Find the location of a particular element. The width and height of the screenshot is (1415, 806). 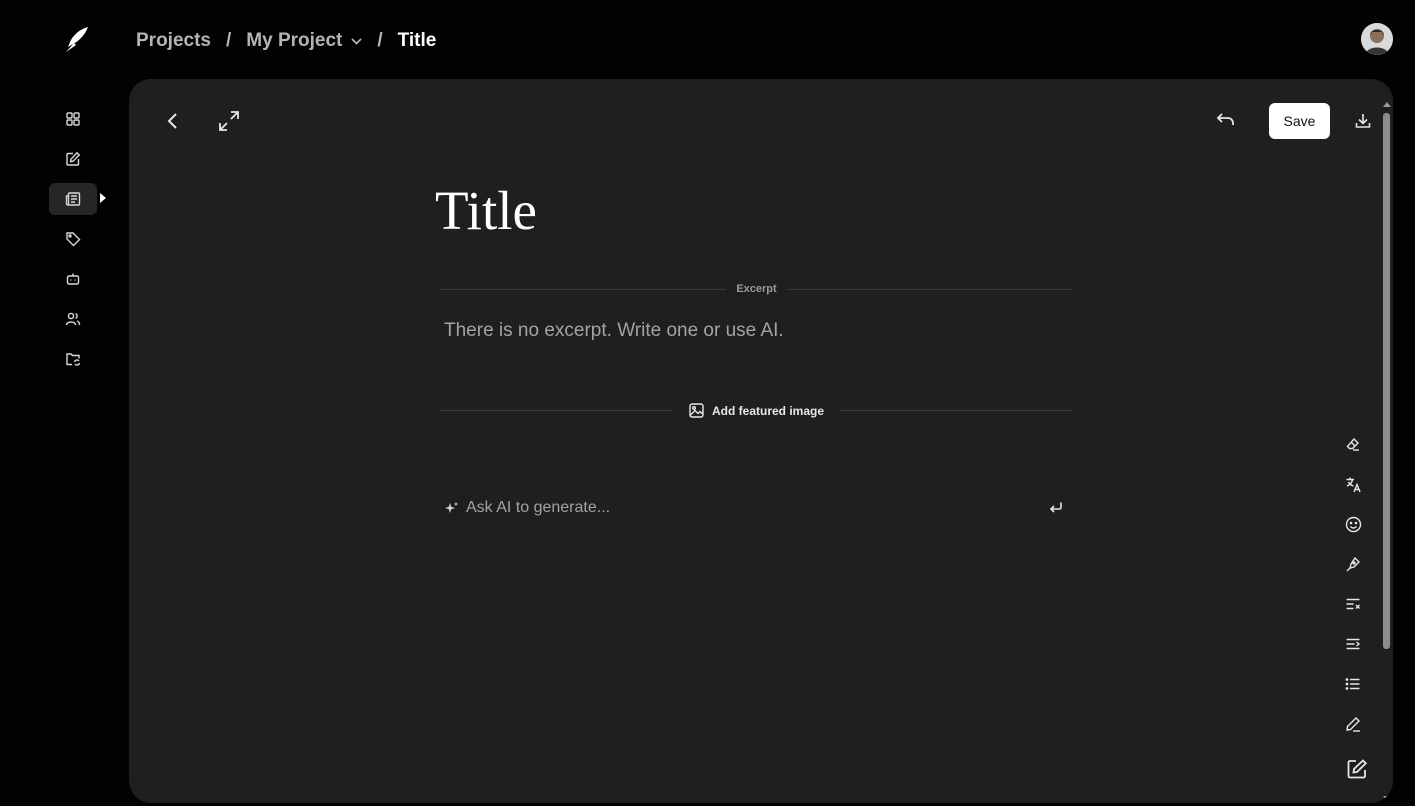

breadcrumb-current: Title is located at coordinates (417, 40).